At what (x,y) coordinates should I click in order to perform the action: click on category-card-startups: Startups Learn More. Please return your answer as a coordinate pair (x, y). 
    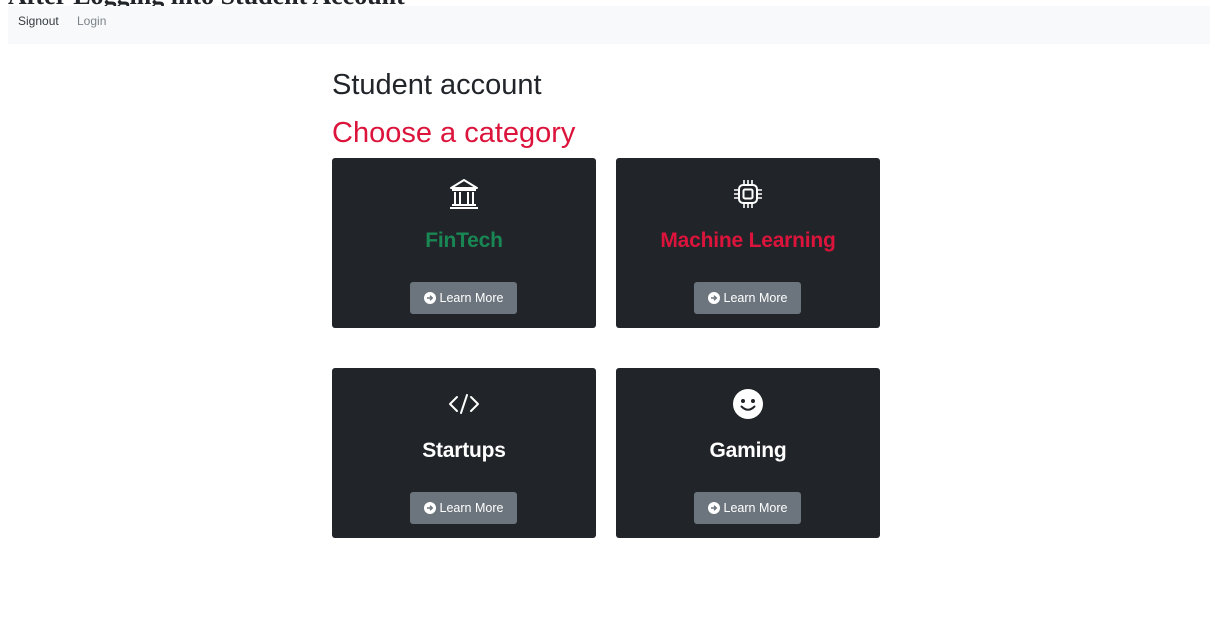
    Looking at the image, I should click on (464, 453).